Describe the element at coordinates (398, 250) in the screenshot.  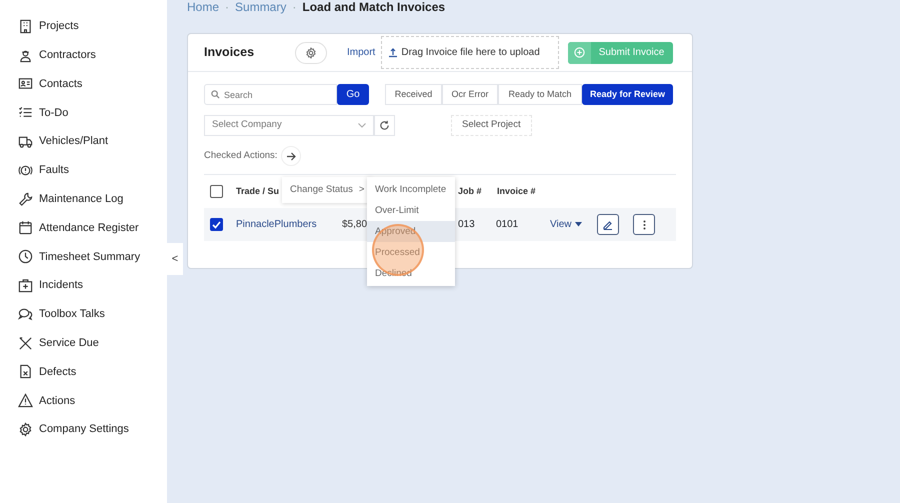
I see `click-highlight` at that location.